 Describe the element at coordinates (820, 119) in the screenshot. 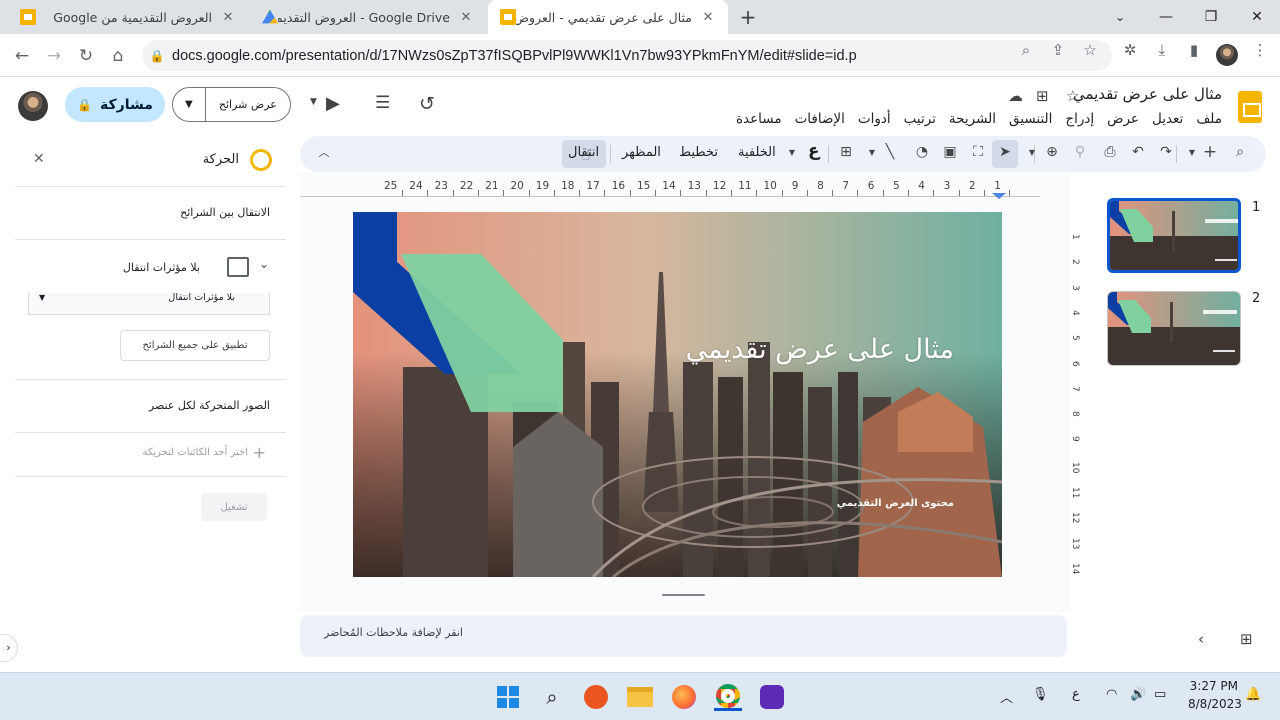

I see `menu-extensions: الإضافات` at that location.